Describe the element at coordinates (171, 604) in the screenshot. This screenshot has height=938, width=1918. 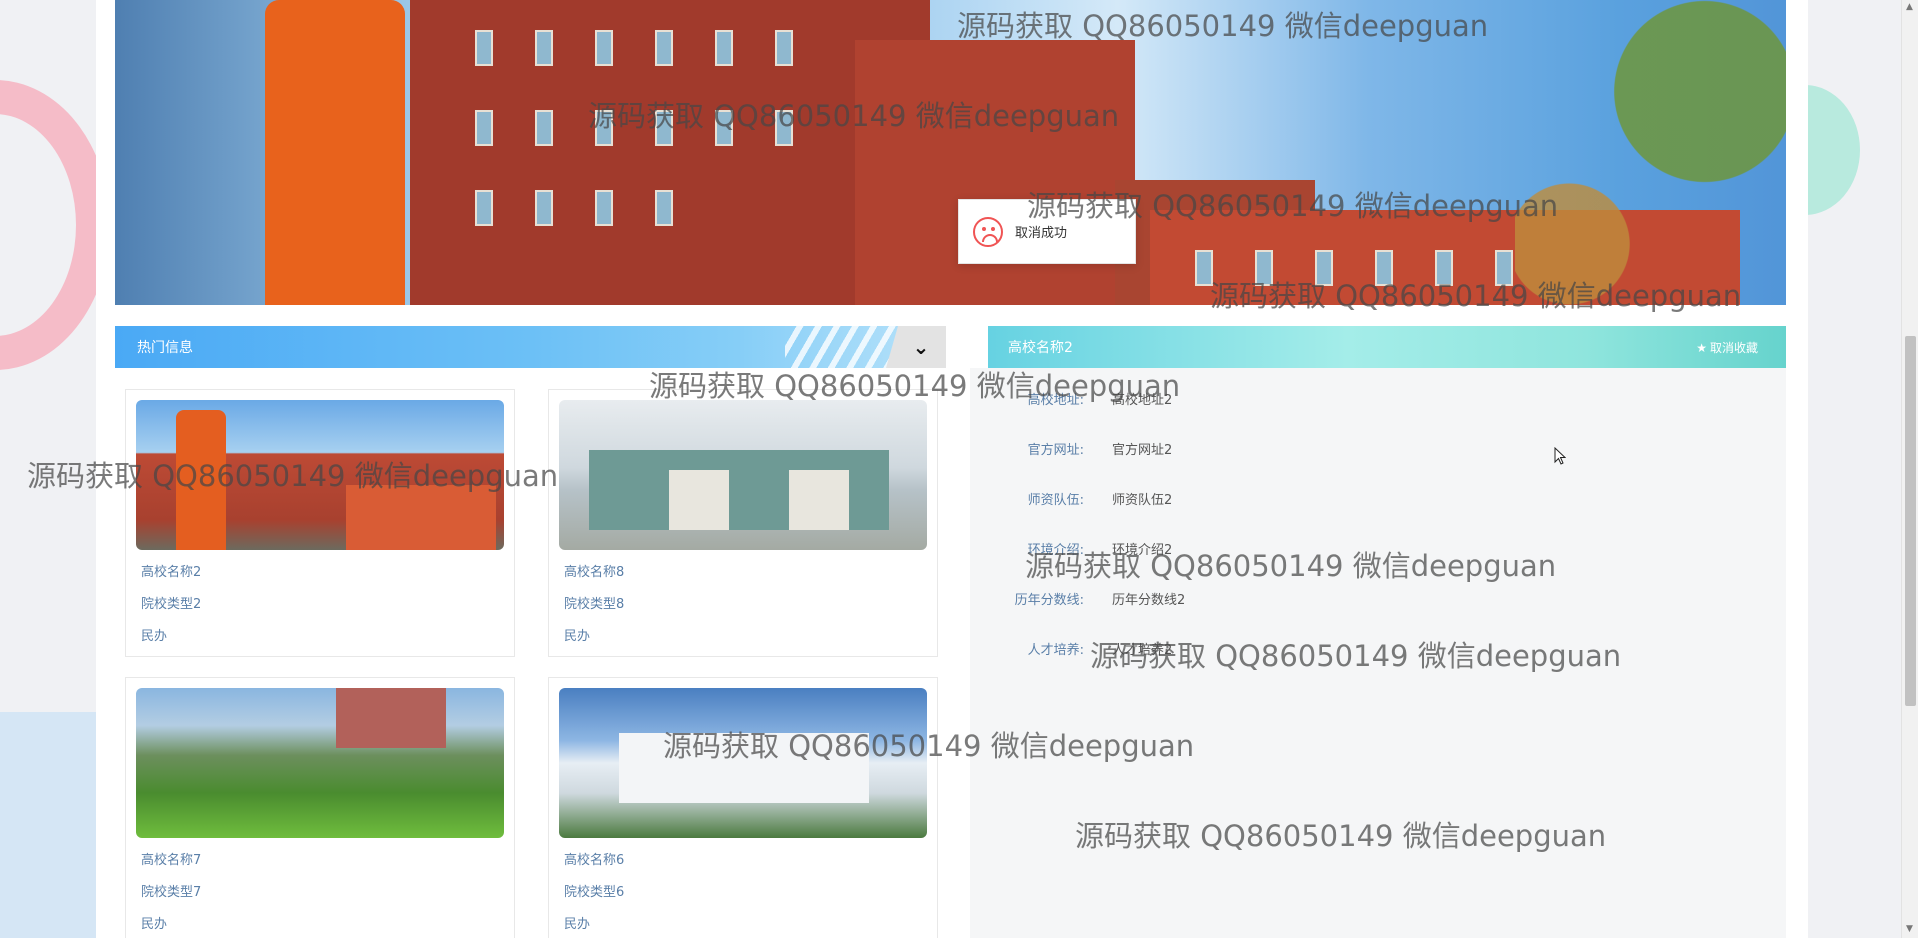
I see `college-type: 院校类型2` at that location.